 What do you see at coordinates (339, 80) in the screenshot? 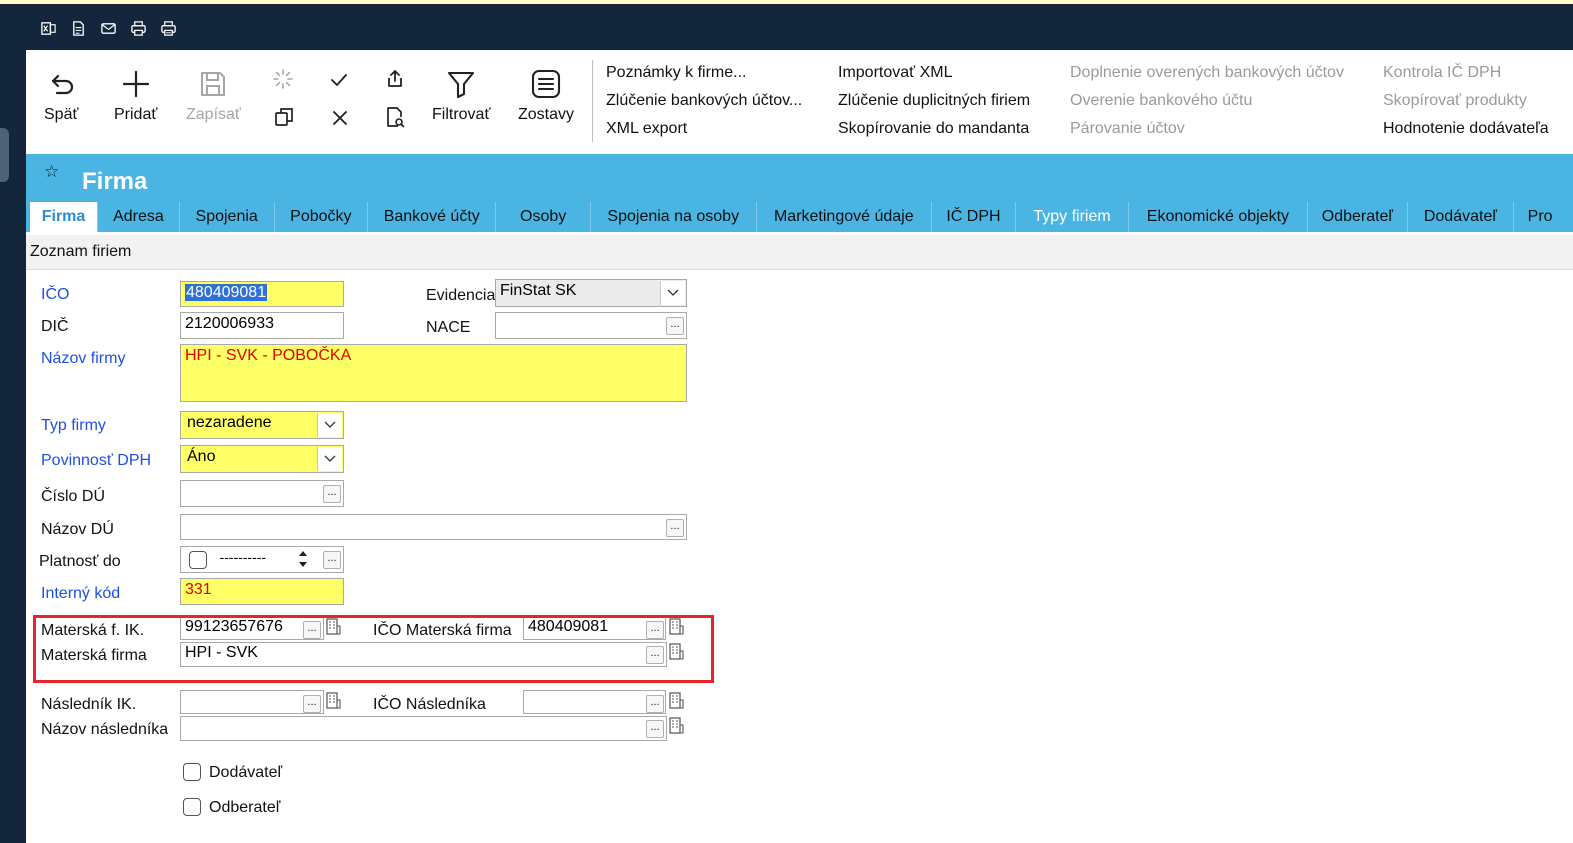
I see `check-icon` at bounding box center [339, 80].